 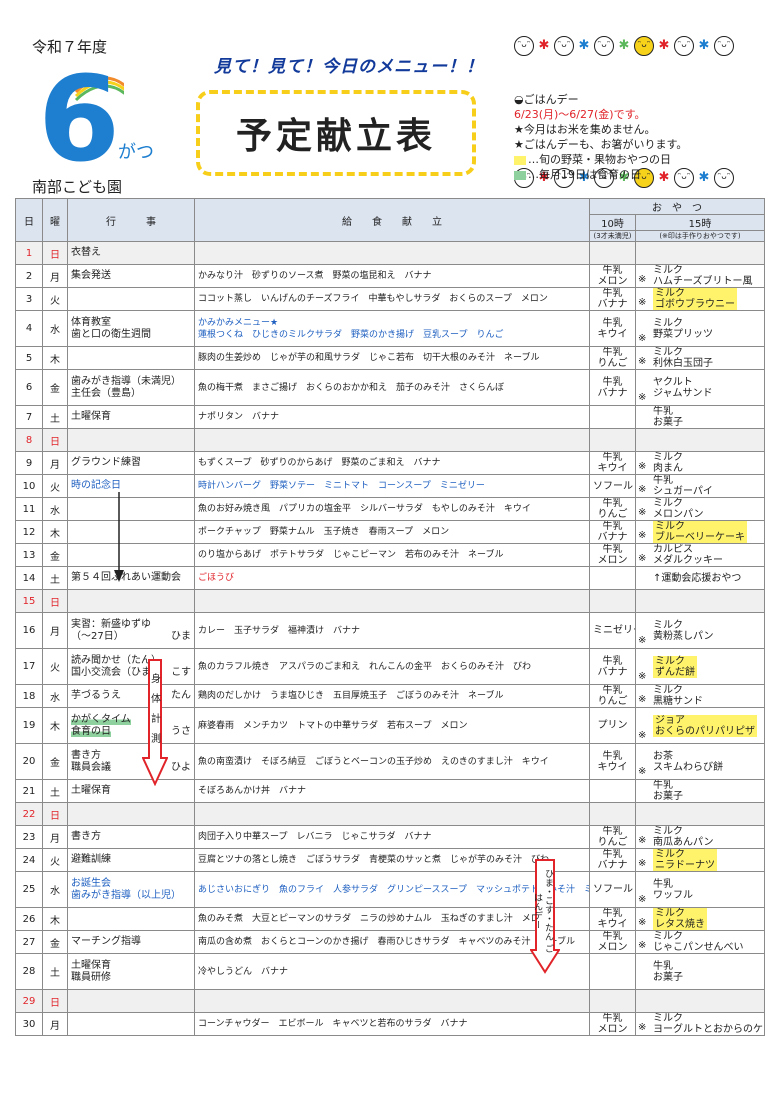 What do you see at coordinates (252, 791) in the screenshot?
I see `menu-text: そぼろあんかけ丼 バナナ` at bounding box center [252, 791].